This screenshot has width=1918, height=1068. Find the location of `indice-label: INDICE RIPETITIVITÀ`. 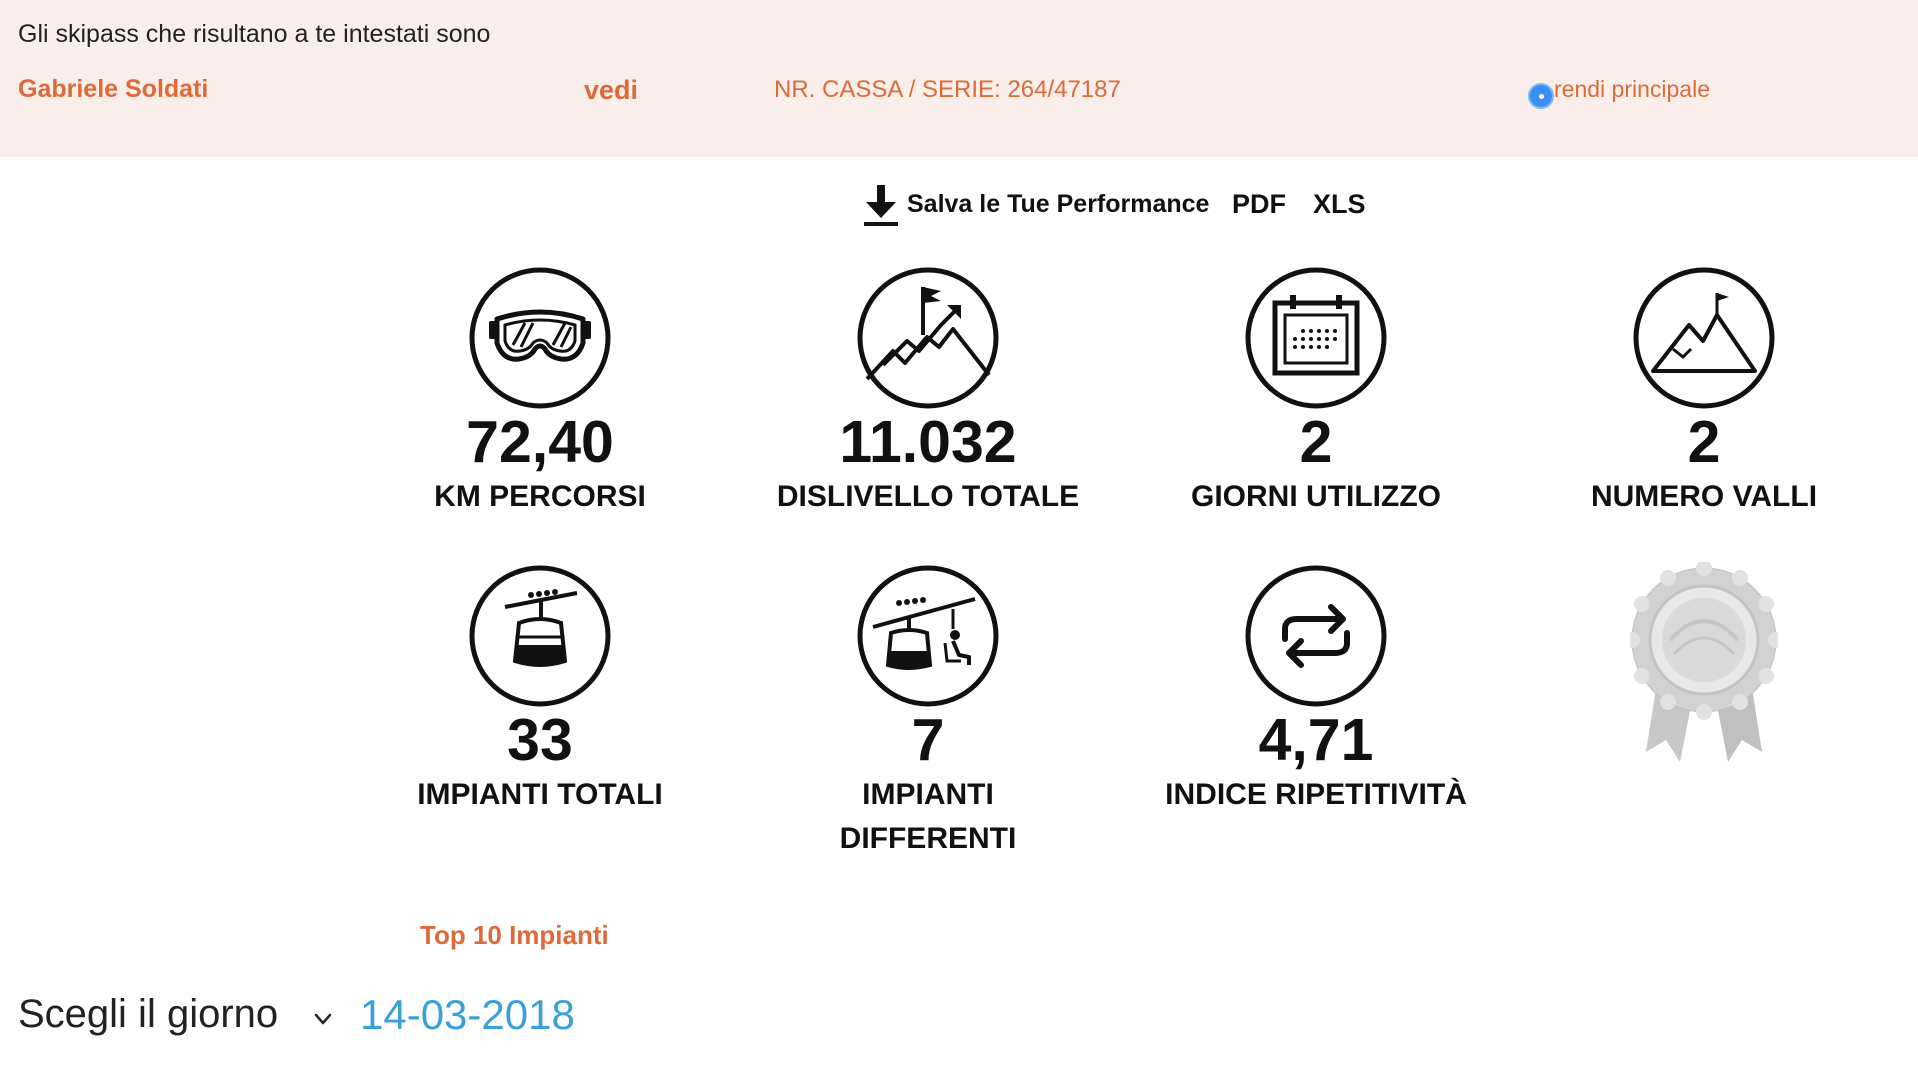

indice-label: INDICE RIPETITIVITÀ is located at coordinates (1316, 794).